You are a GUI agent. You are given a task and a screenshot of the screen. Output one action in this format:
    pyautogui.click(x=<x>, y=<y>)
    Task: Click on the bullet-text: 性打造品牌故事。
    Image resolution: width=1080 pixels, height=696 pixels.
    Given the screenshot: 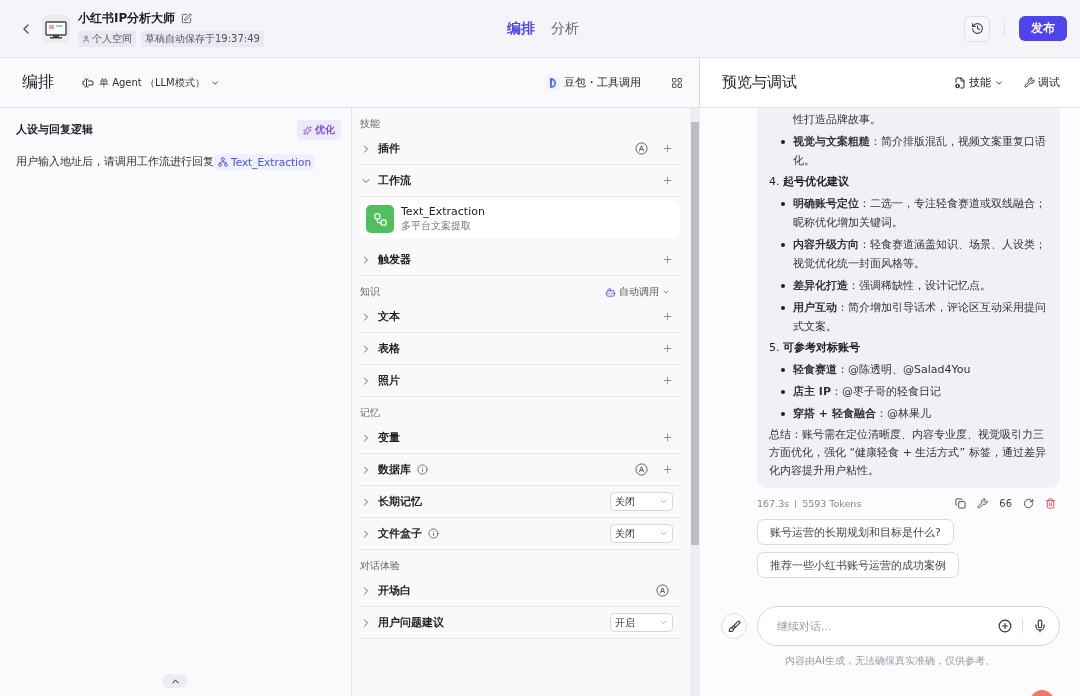 What is the action you would take?
    pyautogui.click(x=837, y=120)
    